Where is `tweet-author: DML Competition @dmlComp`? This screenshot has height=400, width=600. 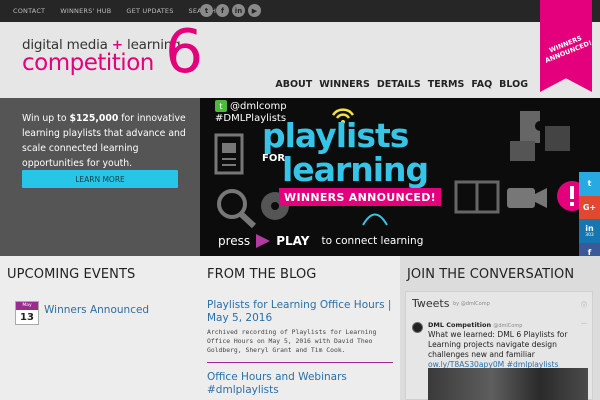 tweet-author: DML Competition @dmlComp is located at coordinates (475, 325).